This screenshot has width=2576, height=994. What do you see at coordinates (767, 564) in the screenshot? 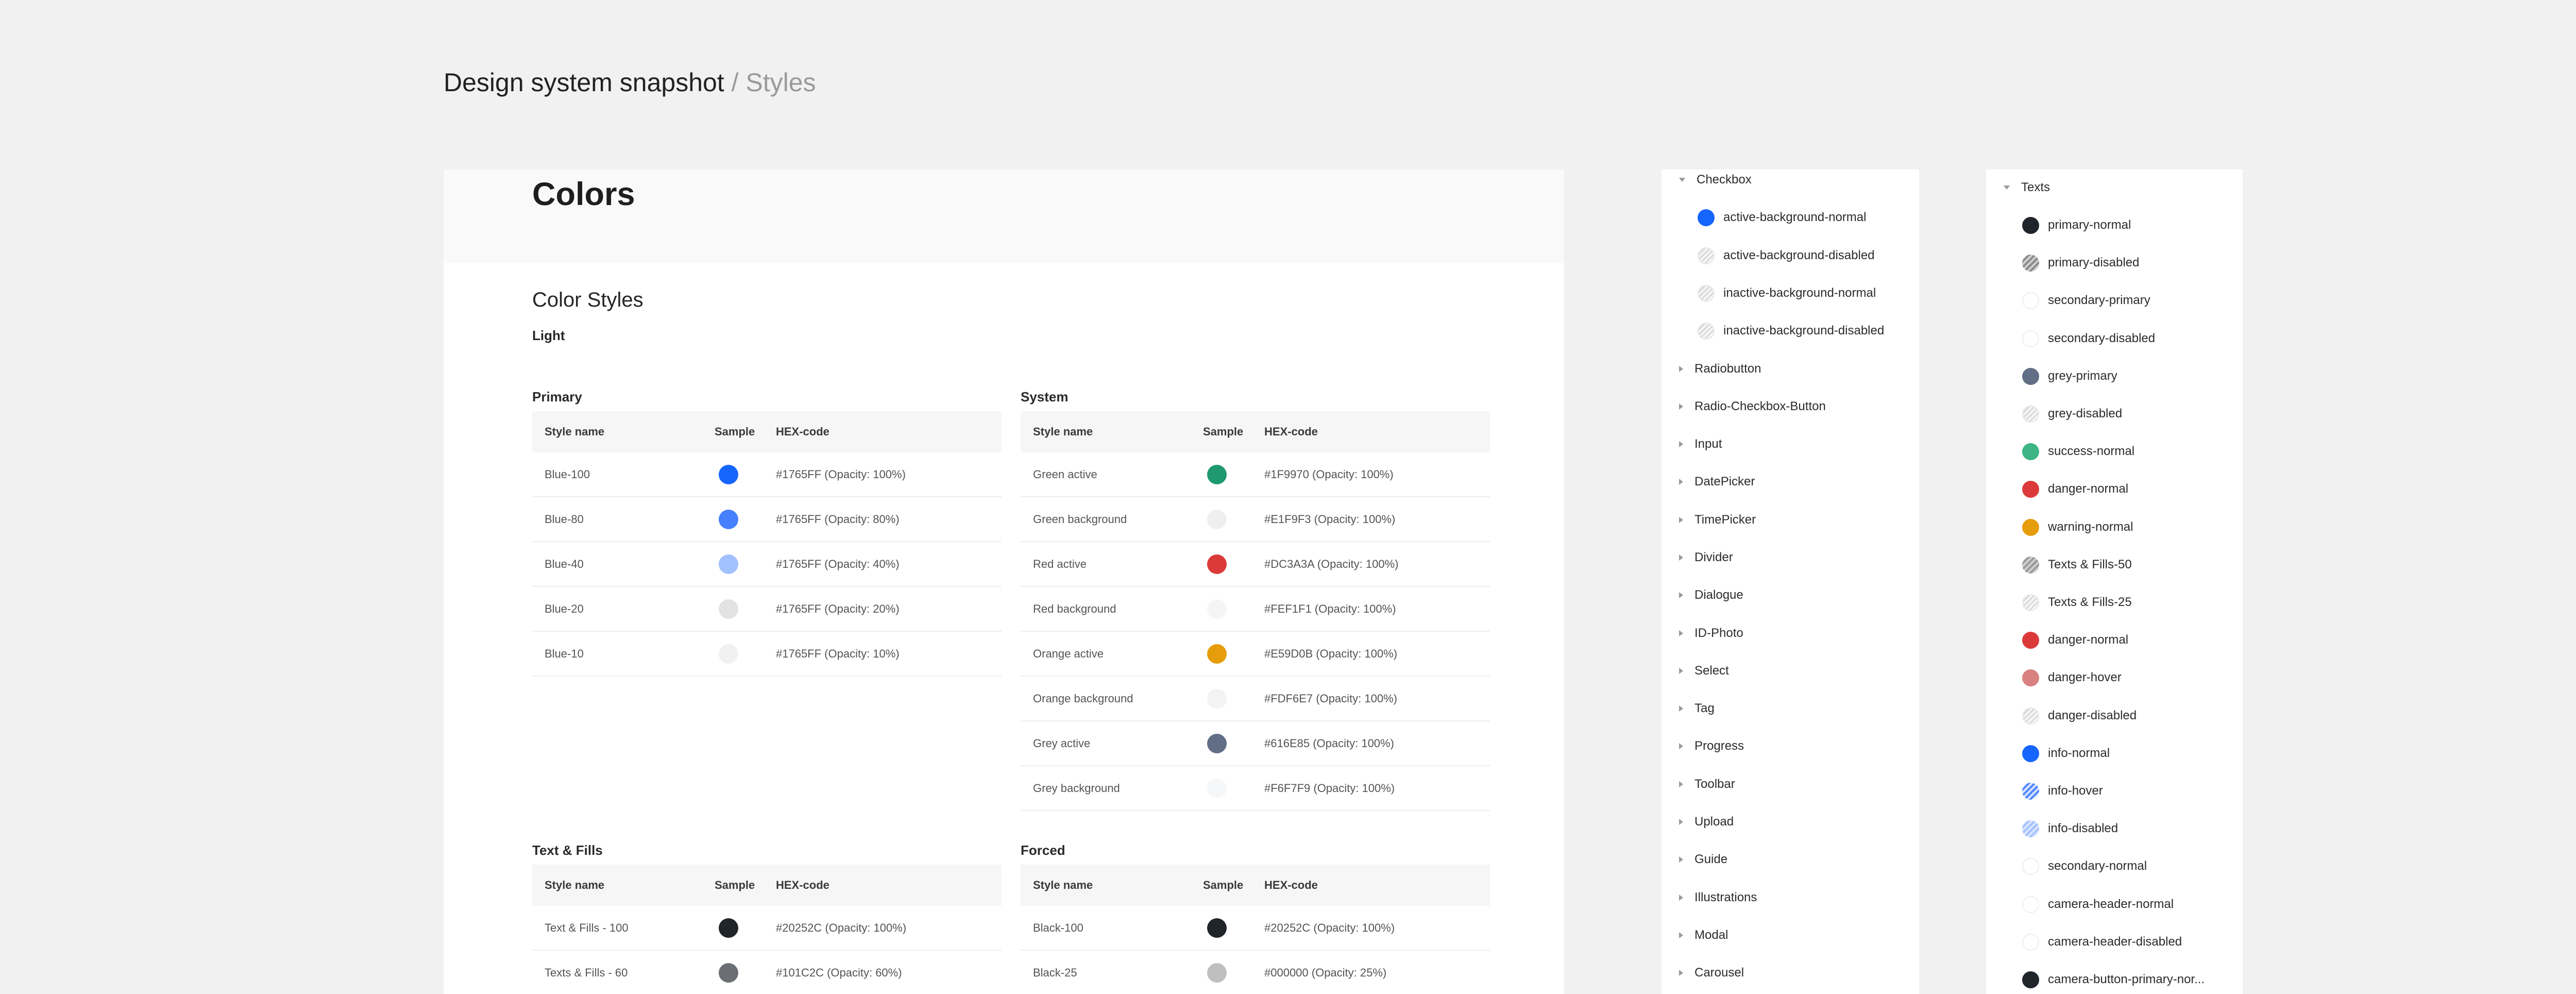
I see `table-row: Blue-40 #1765FF (Opacity: 40%)` at bounding box center [767, 564].